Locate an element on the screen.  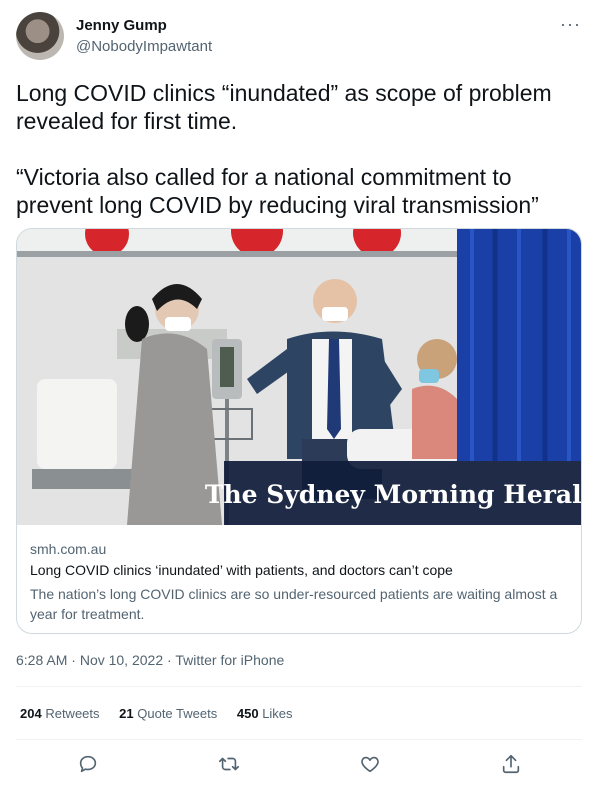
action-bar is located at coordinates (299, 764).